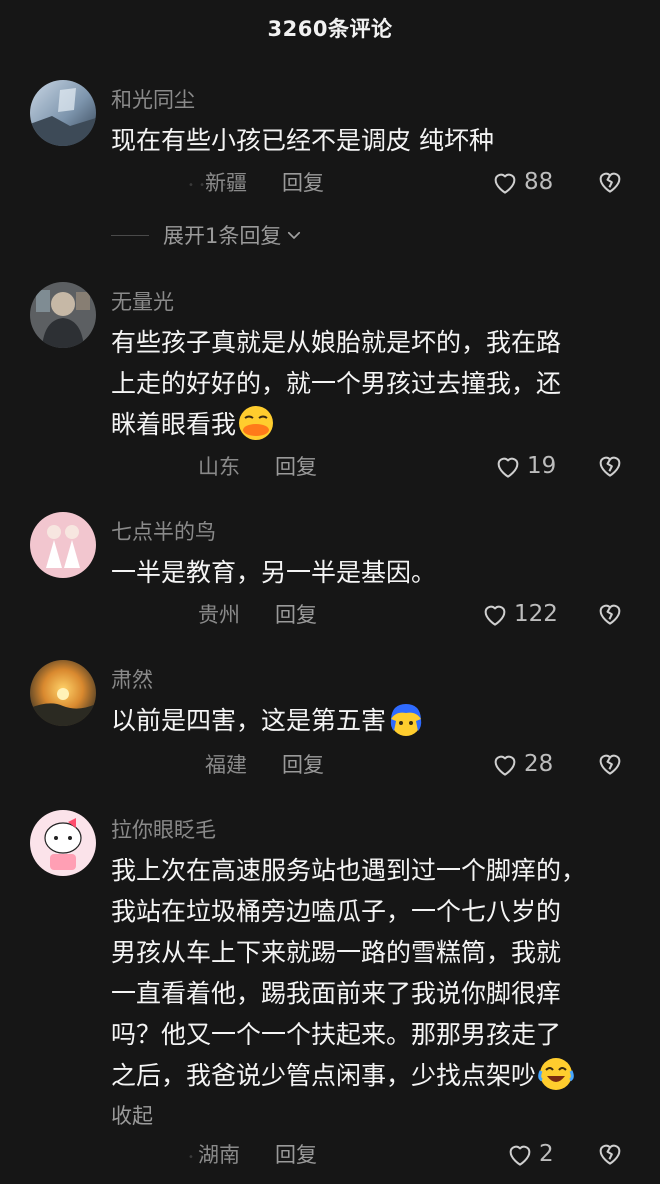 This screenshot has height=1184, width=660. Describe the element at coordinates (349, 870) in the screenshot. I see `comment-line: 我上次在高速服务站也遇到过一个脚痒的，` at that location.